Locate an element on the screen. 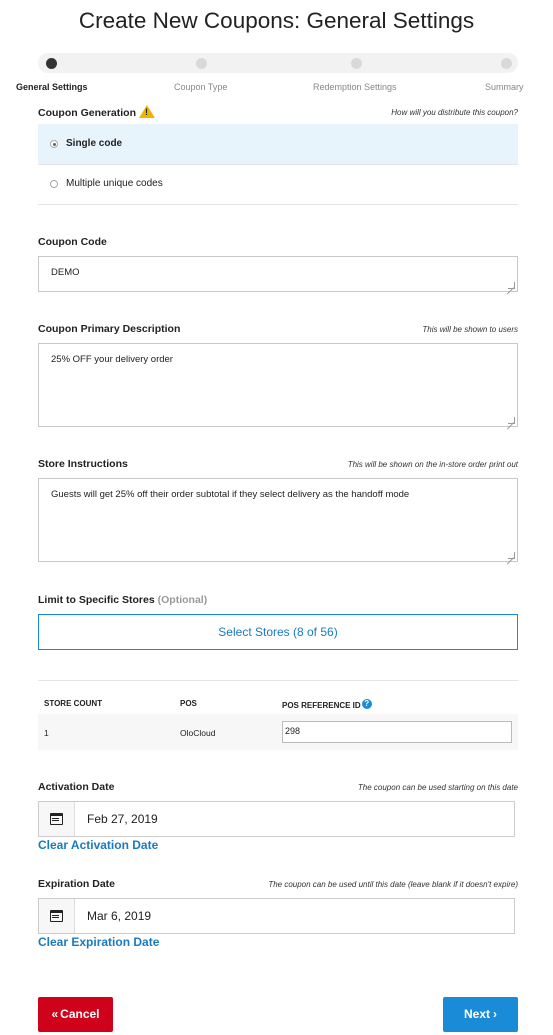 The height and width of the screenshot is (1035, 553). table-header-pos-reference-id-text: POS REFERENCE ID is located at coordinates (321, 705).